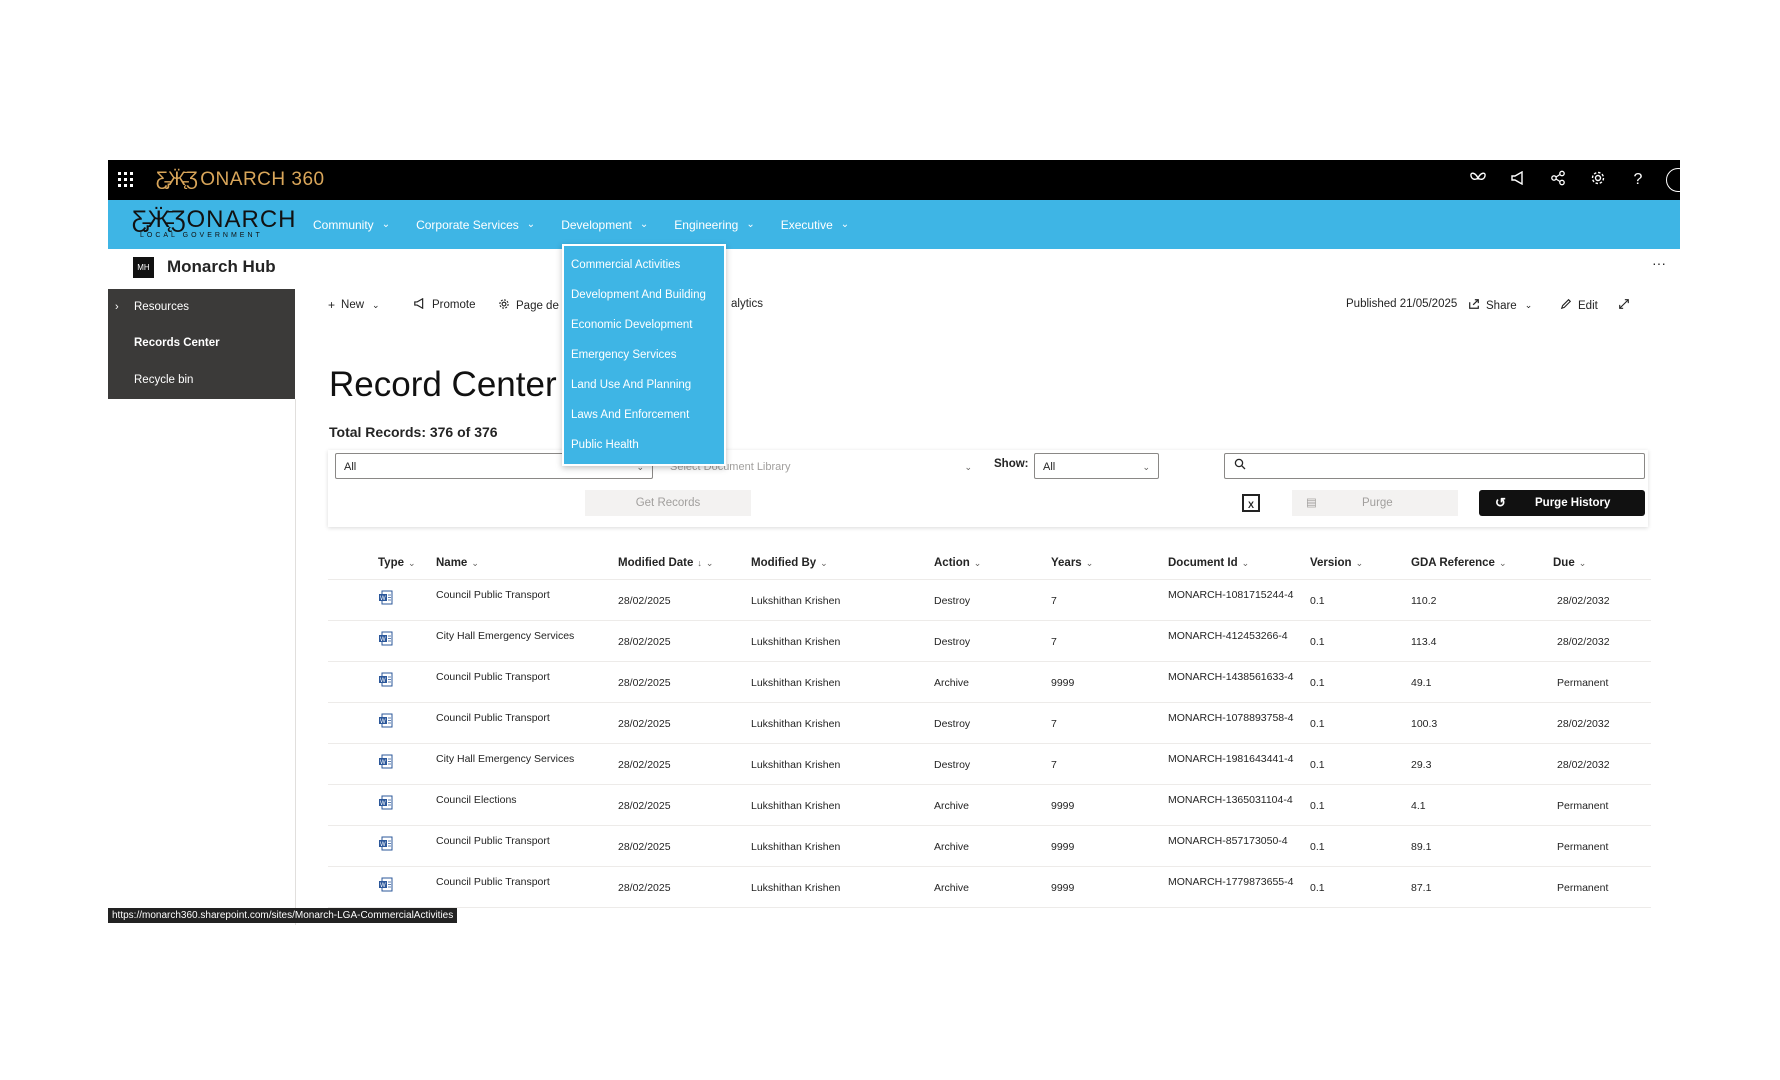  I want to click on nav-item-engineering: Engineering ⌄, so click(714, 225).